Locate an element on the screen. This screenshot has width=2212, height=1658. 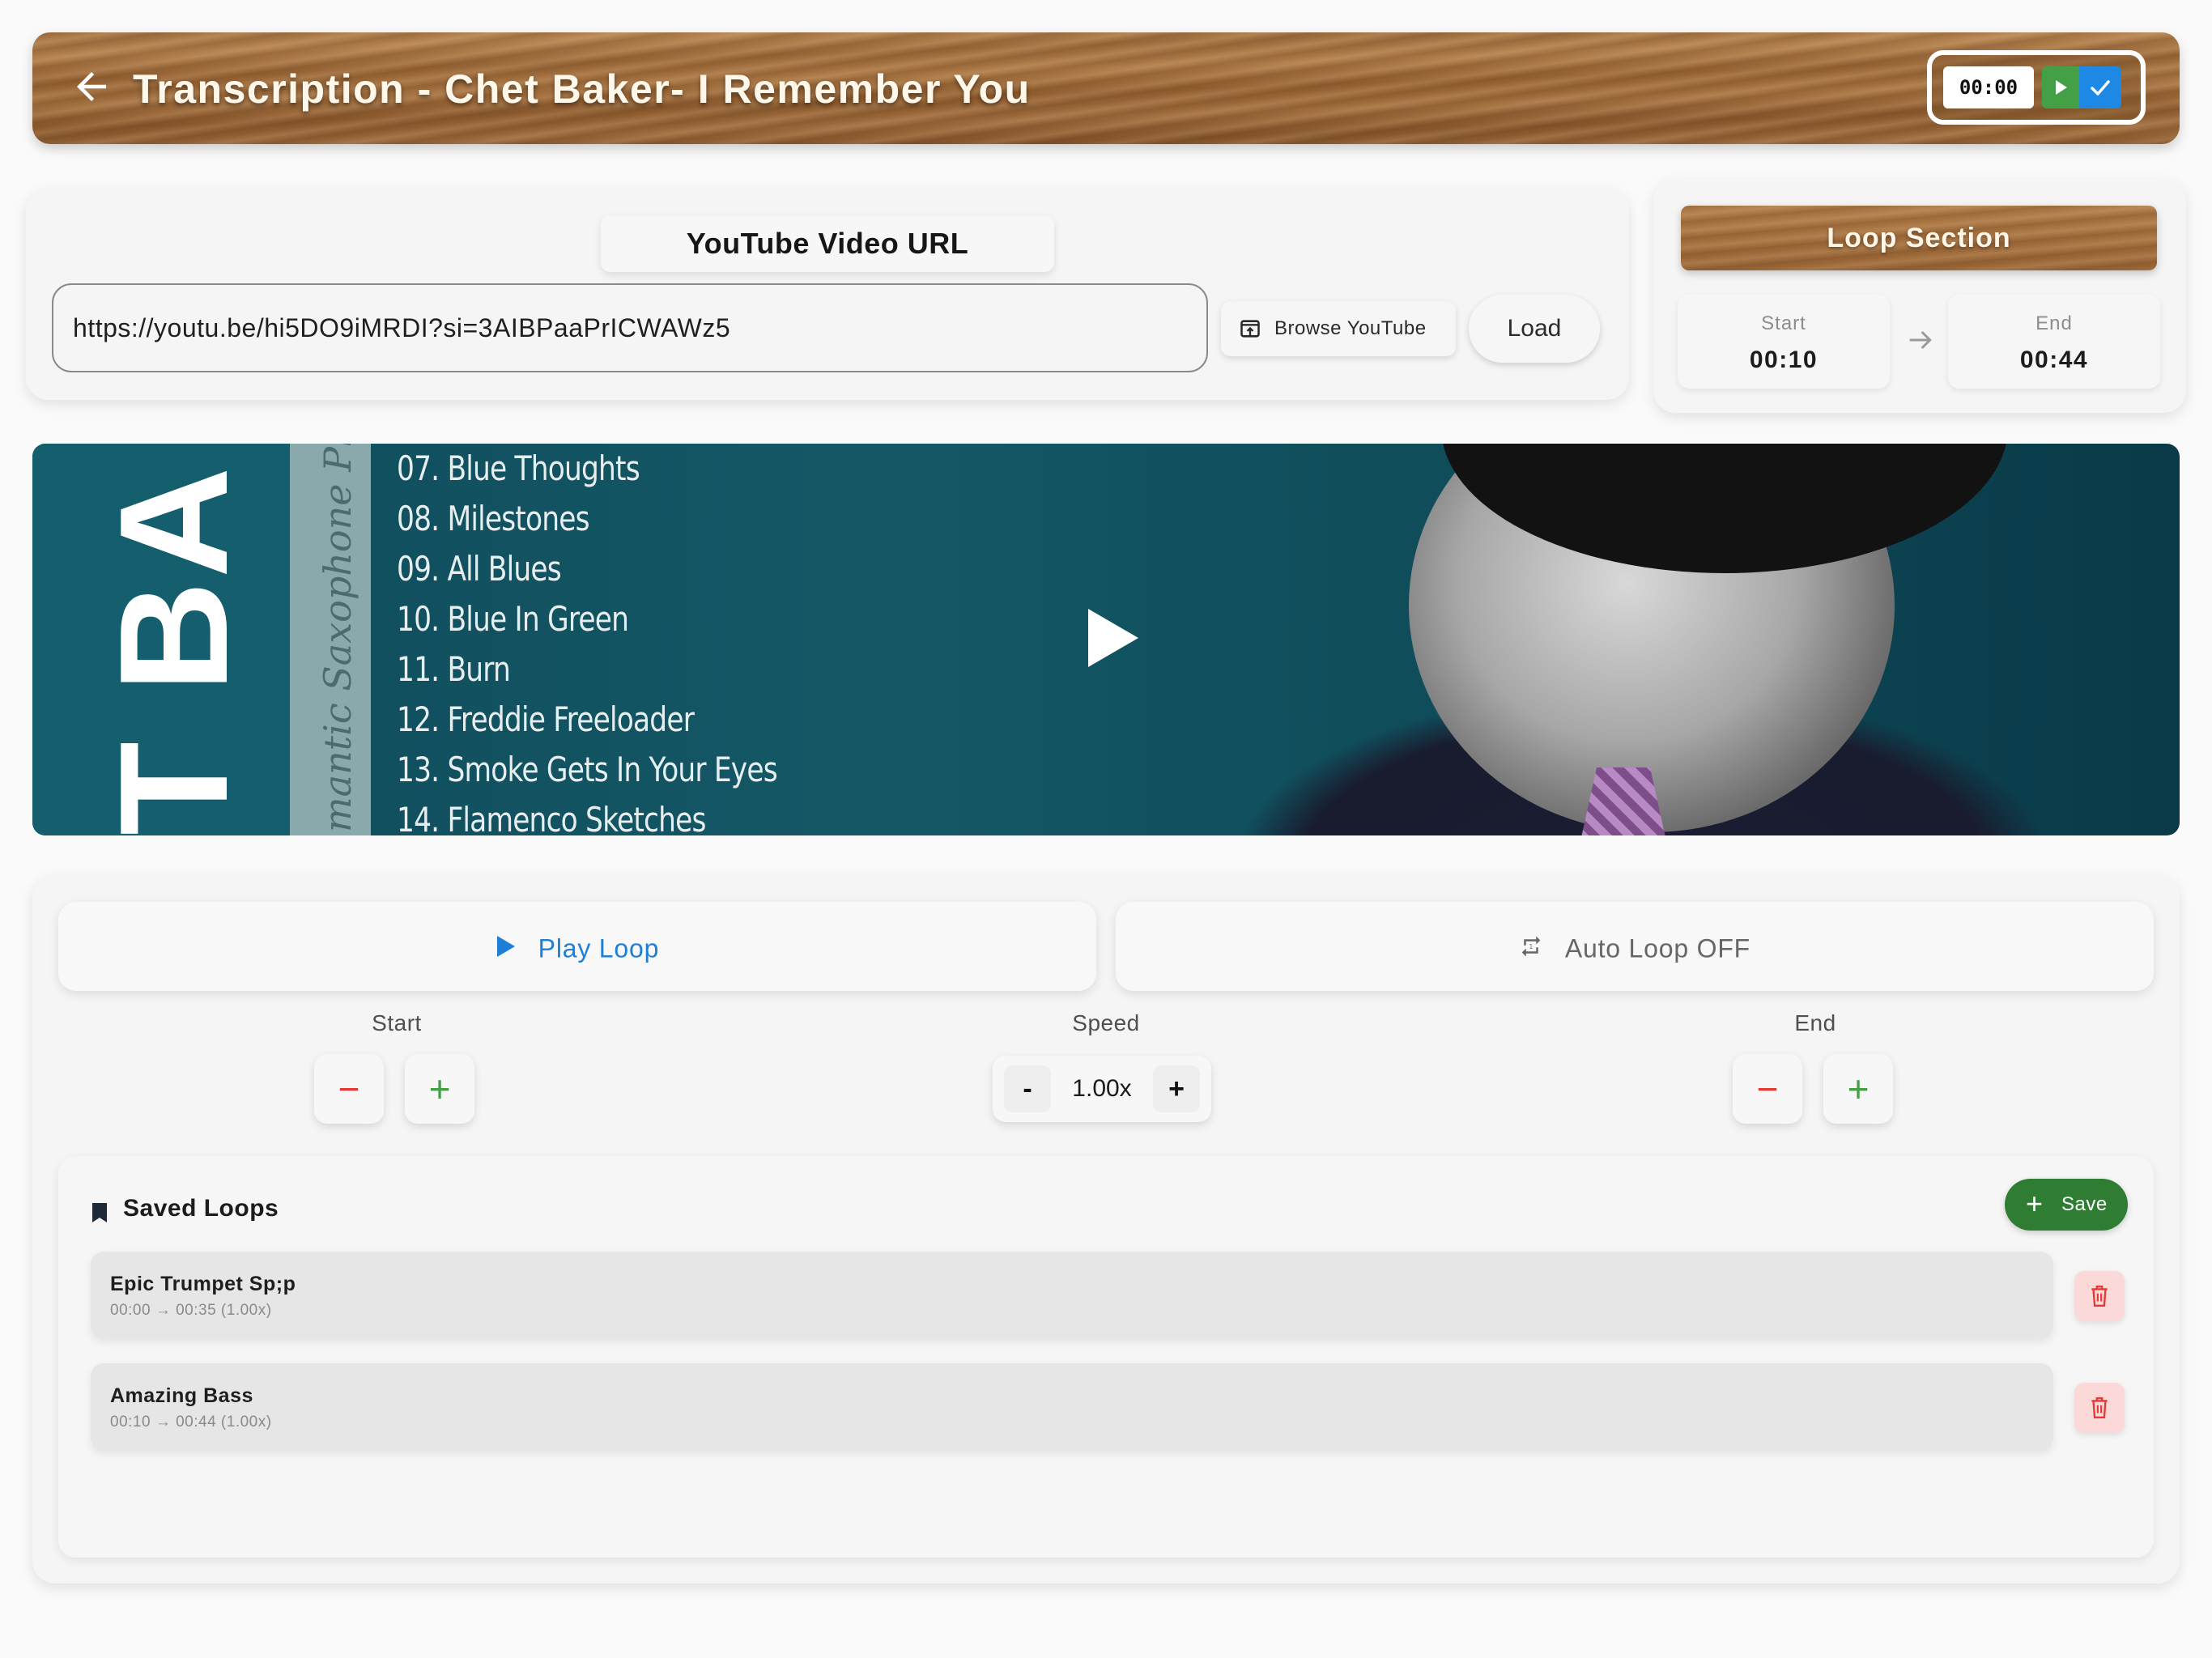
loop-start-display: Start 00:10 is located at coordinates (1784, 342).